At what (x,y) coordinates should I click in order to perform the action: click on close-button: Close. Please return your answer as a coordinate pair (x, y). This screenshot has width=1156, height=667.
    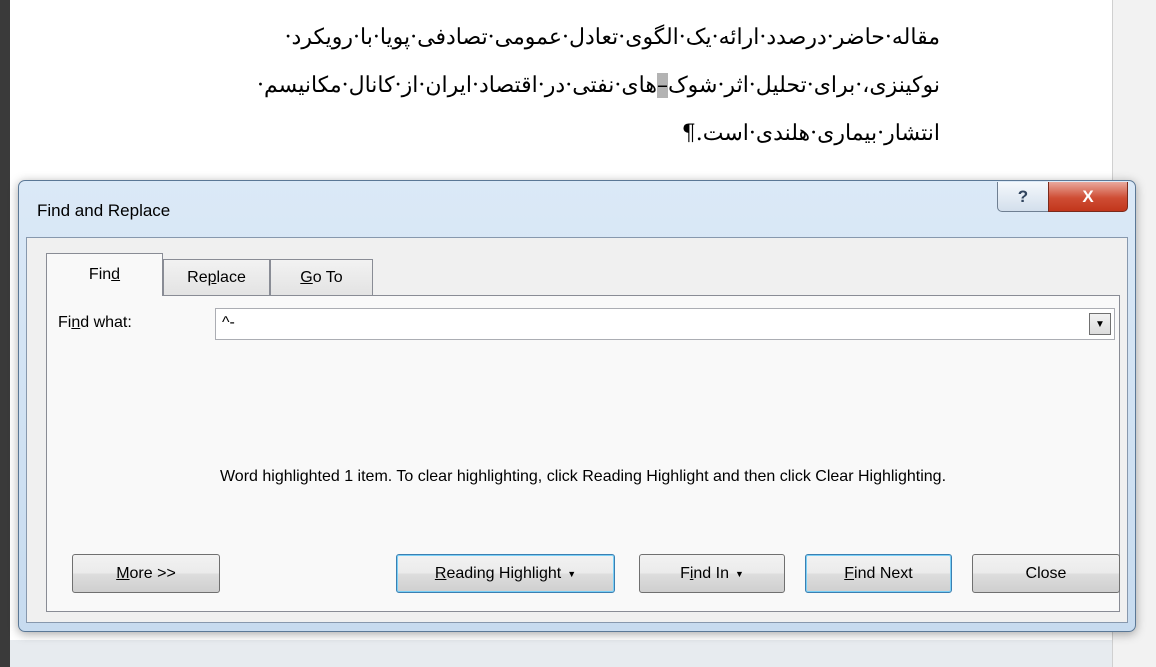
    Looking at the image, I should click on (1046, 573).